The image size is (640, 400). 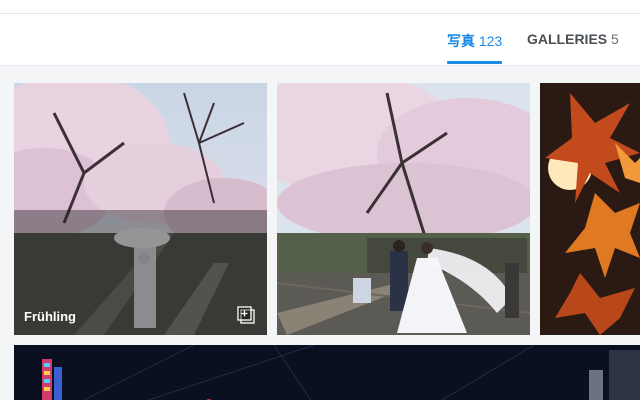 I want to click on top-bar, so click(x=320, y=7).